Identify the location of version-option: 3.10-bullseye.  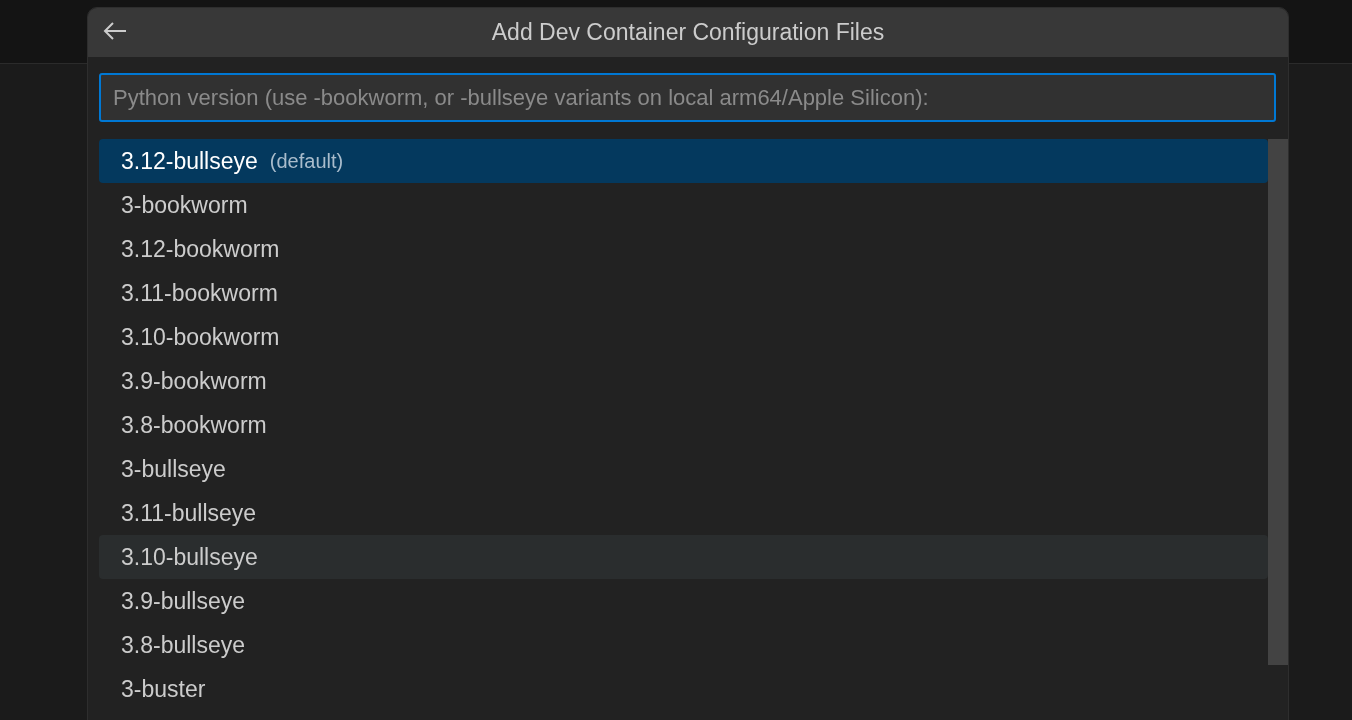
(683, 557).